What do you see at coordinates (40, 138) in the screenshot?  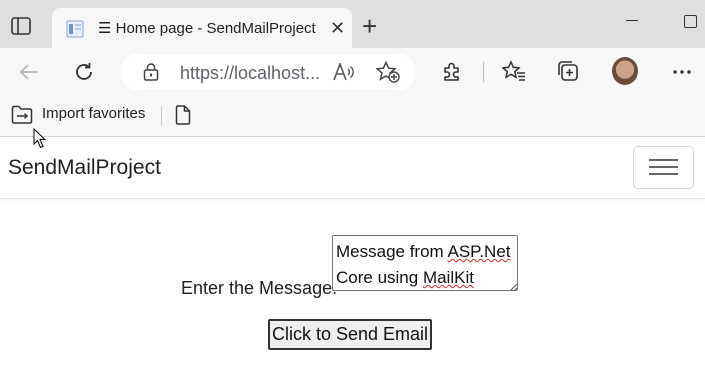 I see `mouse-cursor-icon` at bounding box center [40, 138].